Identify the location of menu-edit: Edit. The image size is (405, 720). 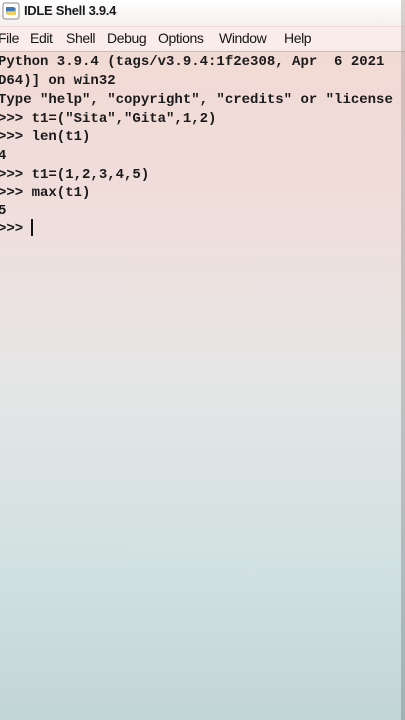
(41, 38).